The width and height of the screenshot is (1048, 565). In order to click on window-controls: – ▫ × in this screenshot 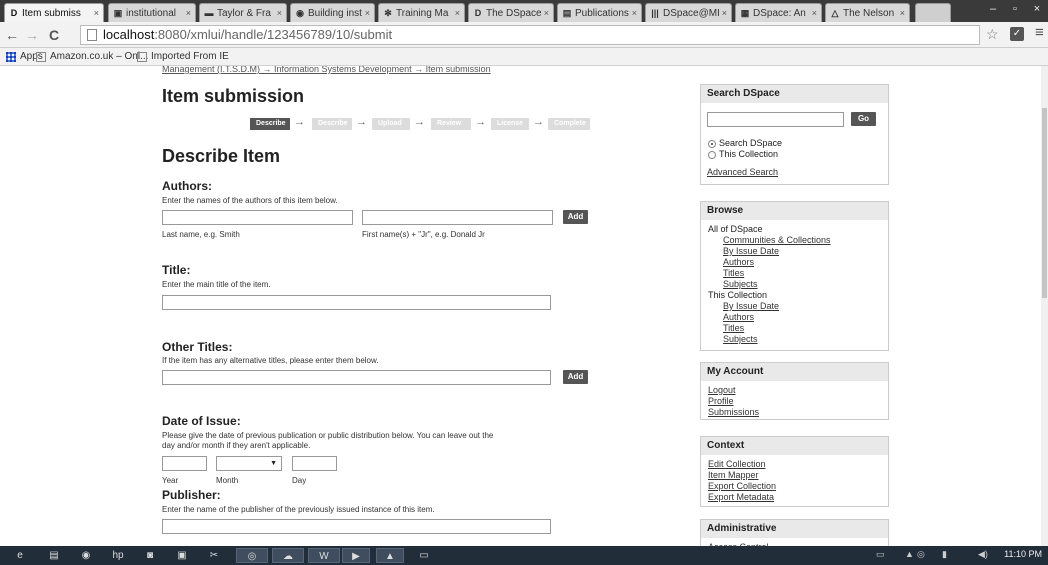, I will do `click(1015, 9)`.